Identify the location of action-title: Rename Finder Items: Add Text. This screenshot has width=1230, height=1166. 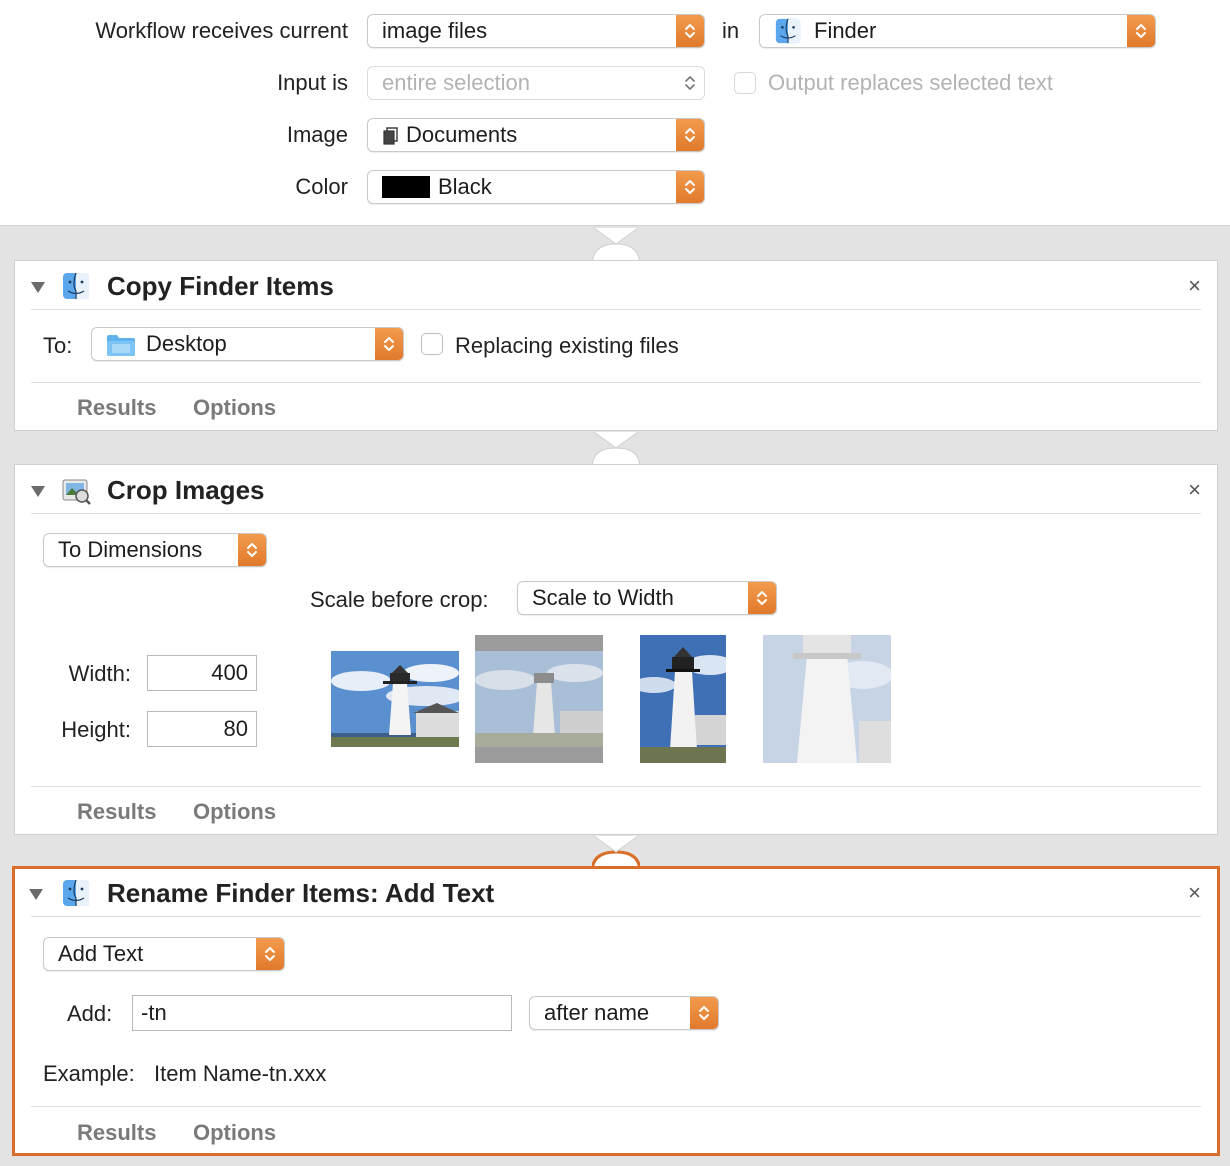
(301, 893).